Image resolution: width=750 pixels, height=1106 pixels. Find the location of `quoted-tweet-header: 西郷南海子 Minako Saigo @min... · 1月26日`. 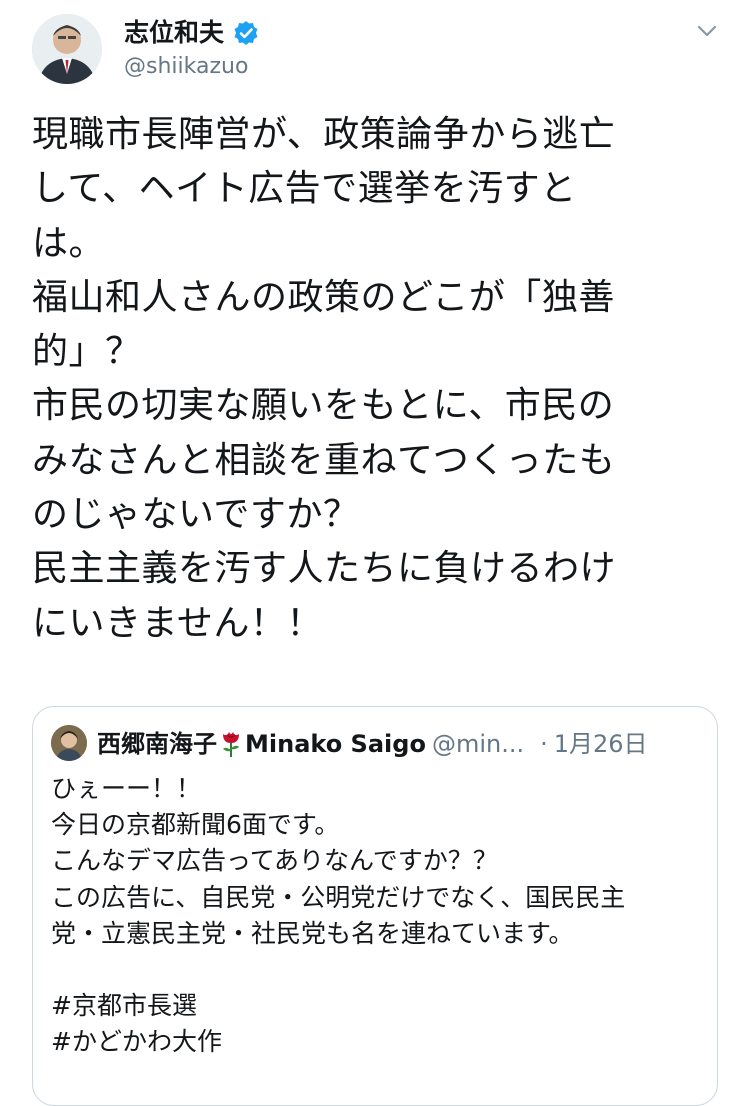

quoted-tweet-header: 西郷南海子 Minako Saigo @min... · 1月26日 is located at coordinates (376, 745).